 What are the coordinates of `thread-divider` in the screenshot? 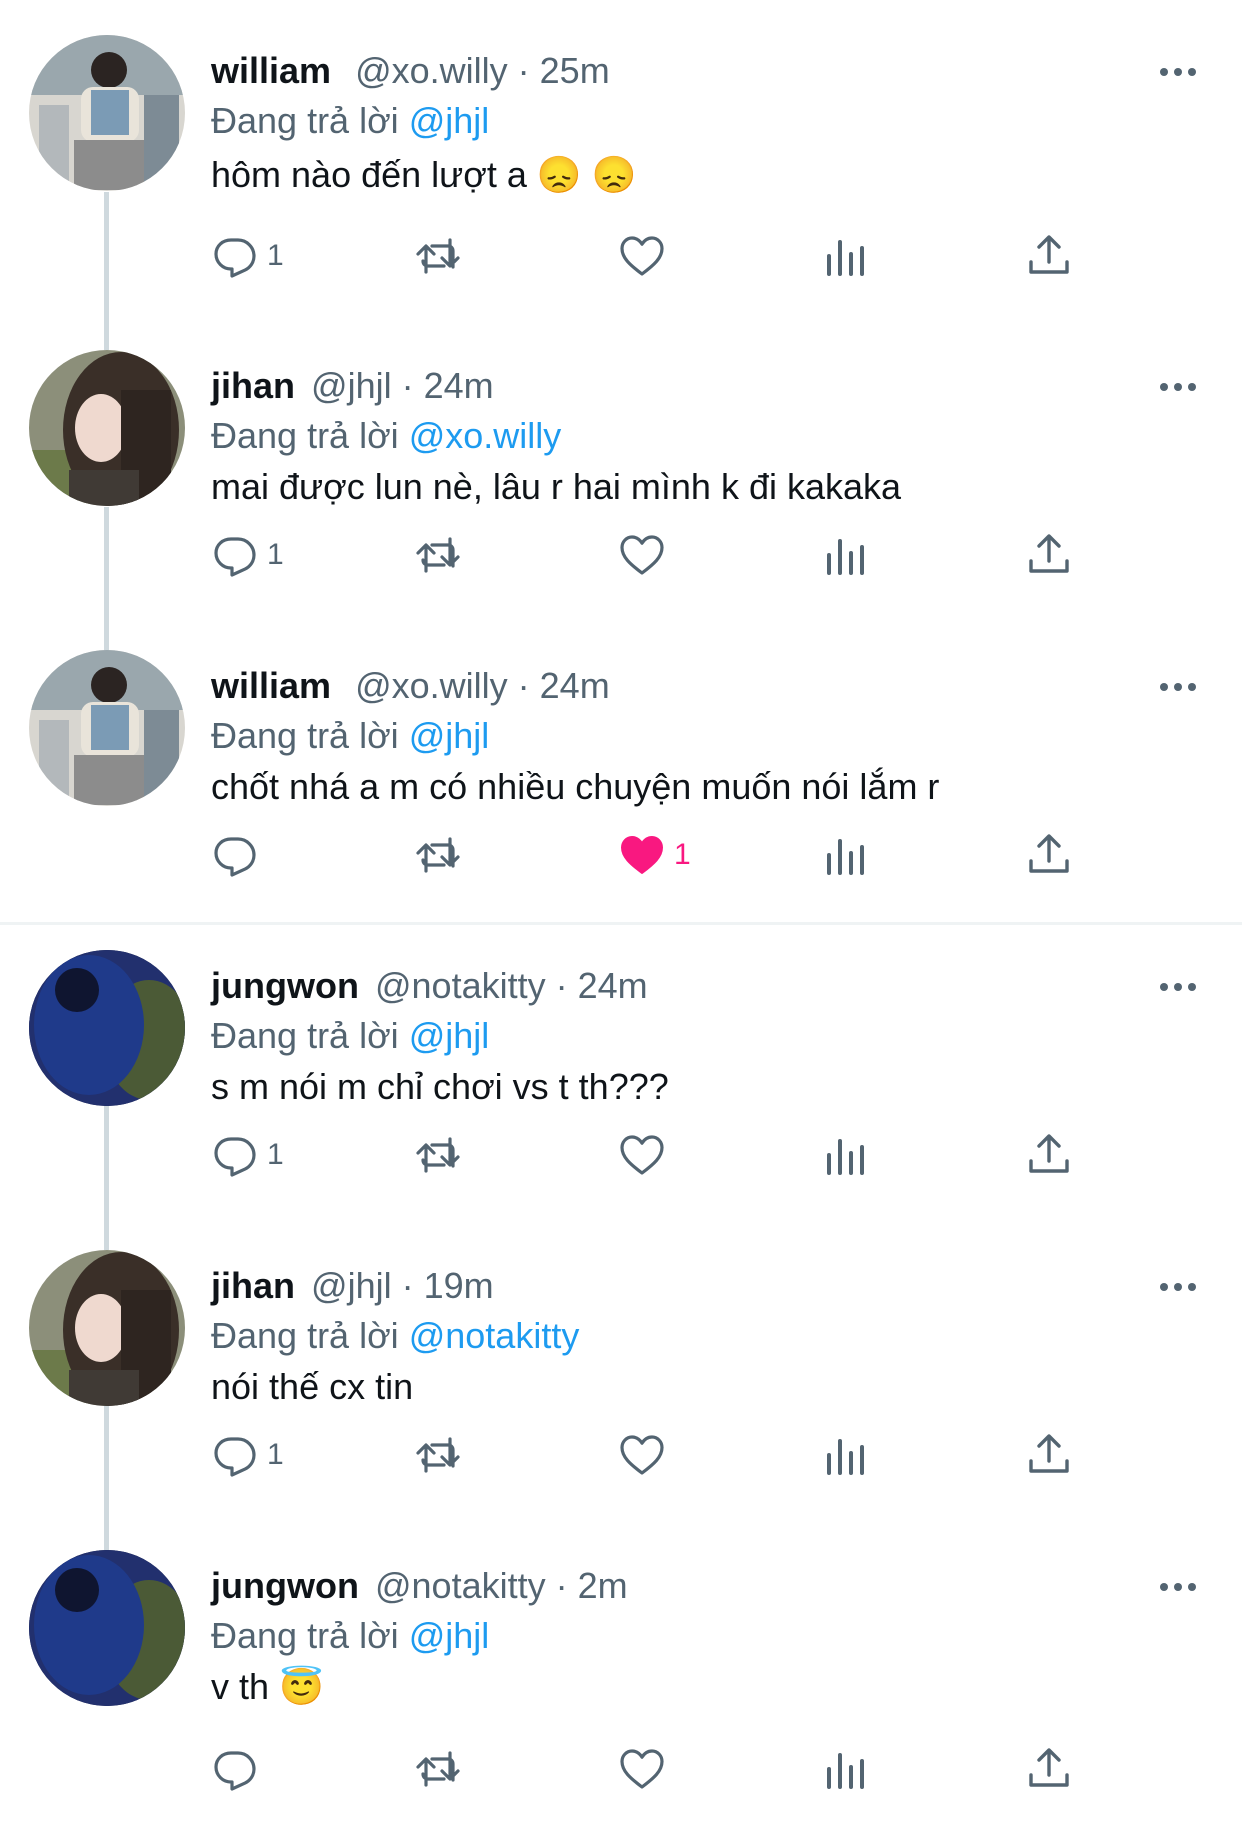 It's located at (621, 923).